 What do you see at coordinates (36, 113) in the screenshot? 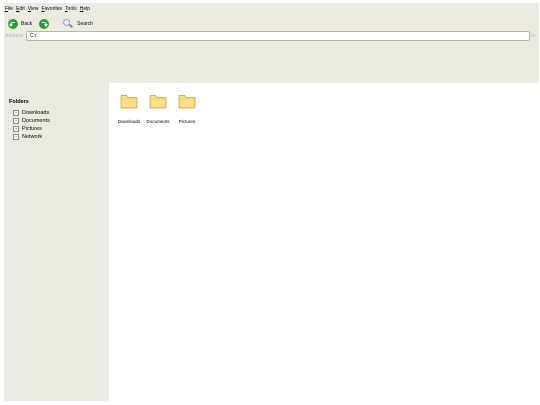
I see `tree-item-label: Downloads` at bounding box center [36, 113].